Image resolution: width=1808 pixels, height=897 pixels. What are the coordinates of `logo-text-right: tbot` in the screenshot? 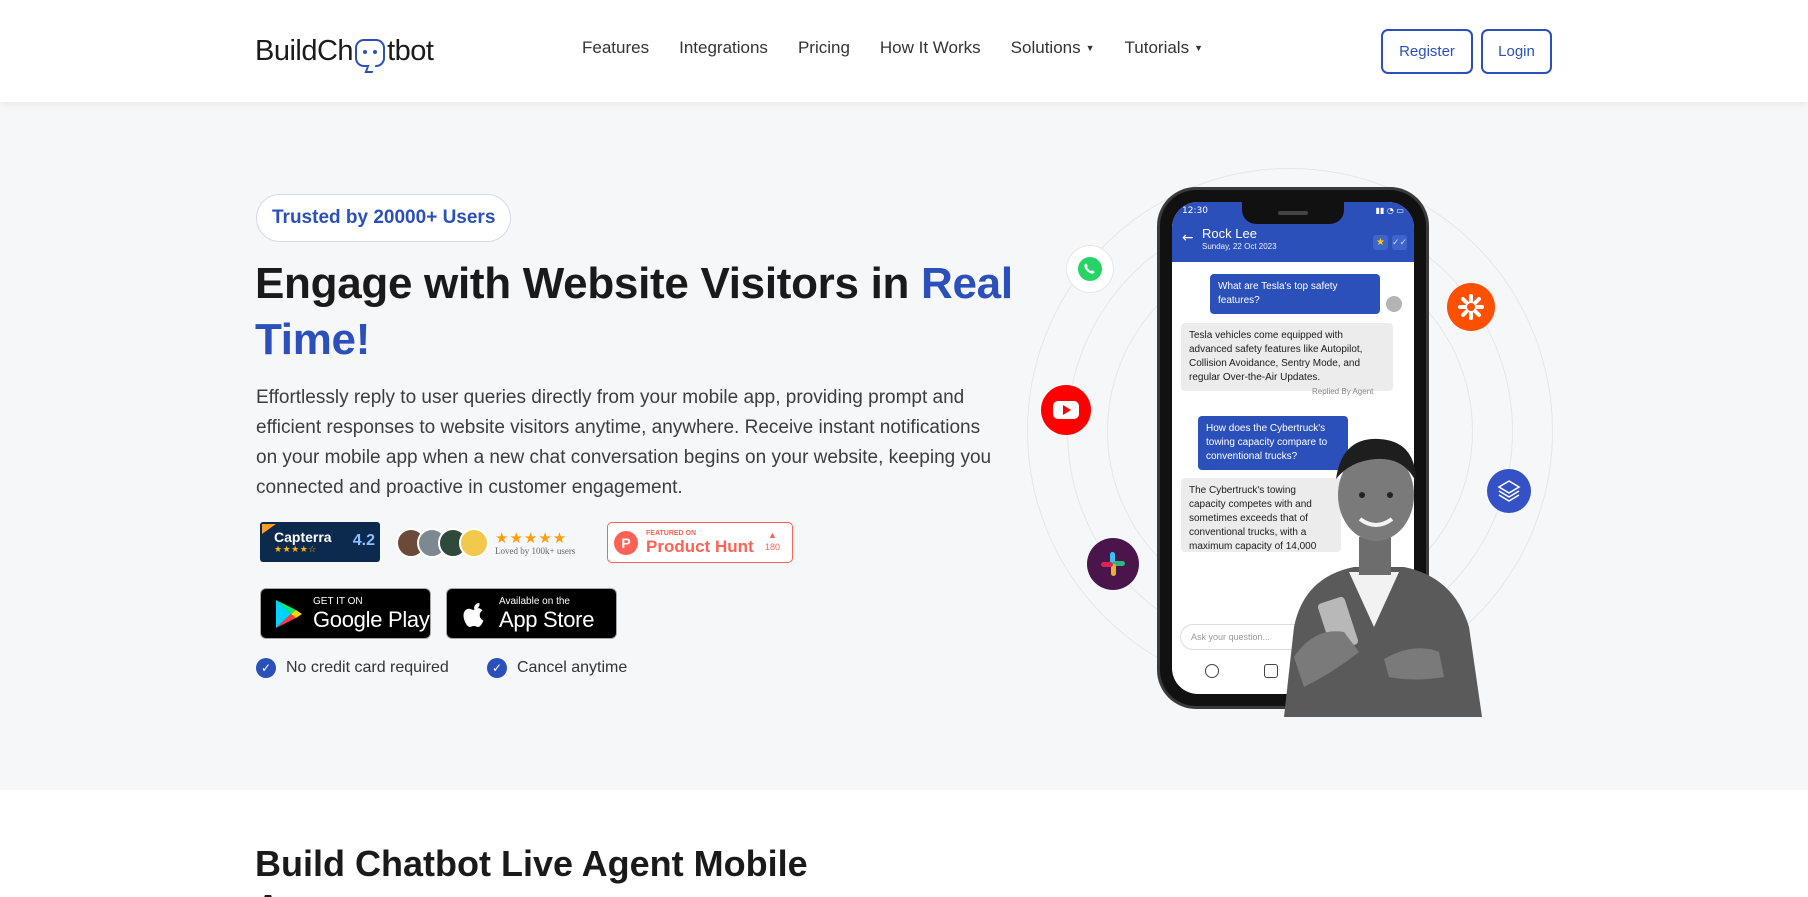 It's located at (410, 50).